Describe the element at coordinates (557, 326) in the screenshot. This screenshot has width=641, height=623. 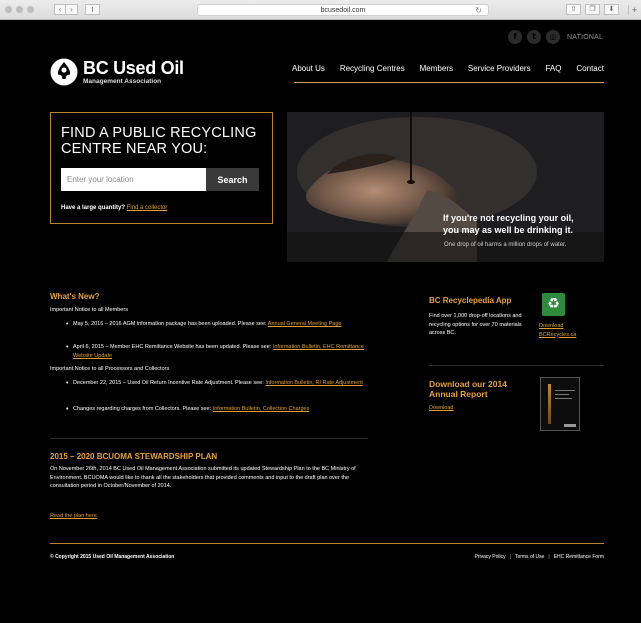
I see `app-download-link: Download` at that location.